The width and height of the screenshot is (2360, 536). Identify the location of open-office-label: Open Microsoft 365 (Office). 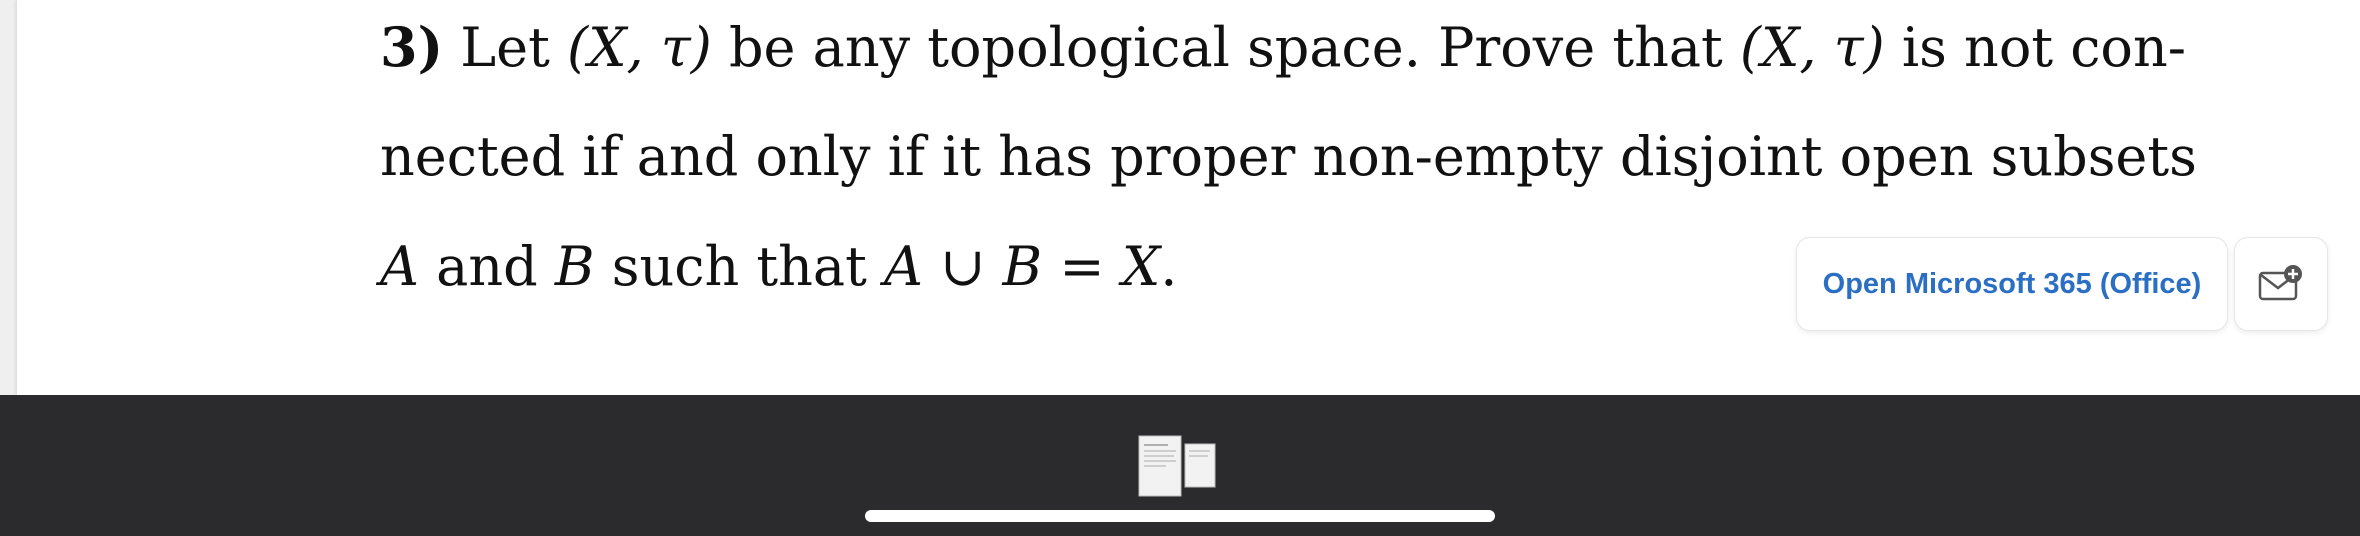
(2012, 283).